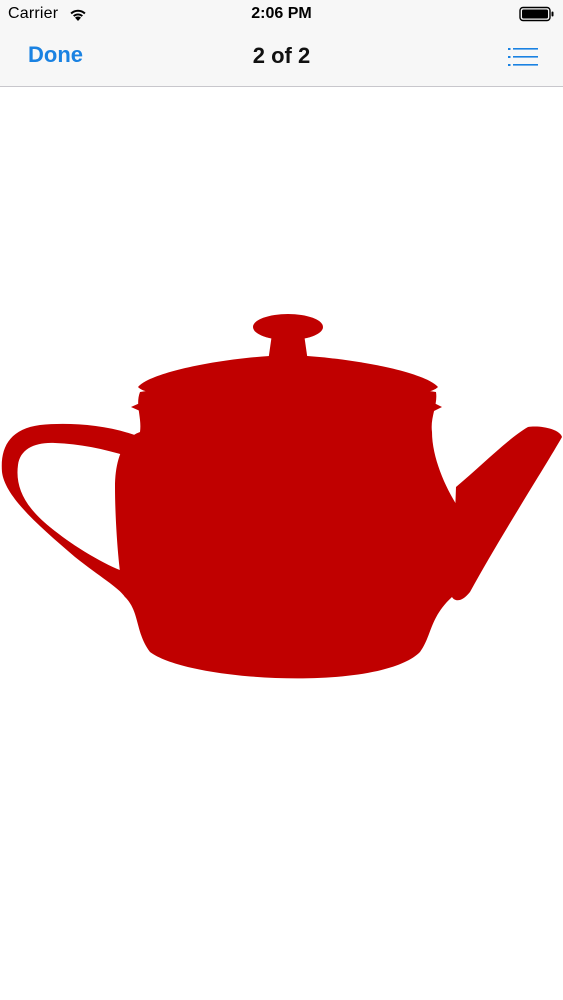 The image size is (563, 1000). What do you see at coordinates (523, 57) in the screenshot?
I see `list-icon` at bounding box center [523, 57].